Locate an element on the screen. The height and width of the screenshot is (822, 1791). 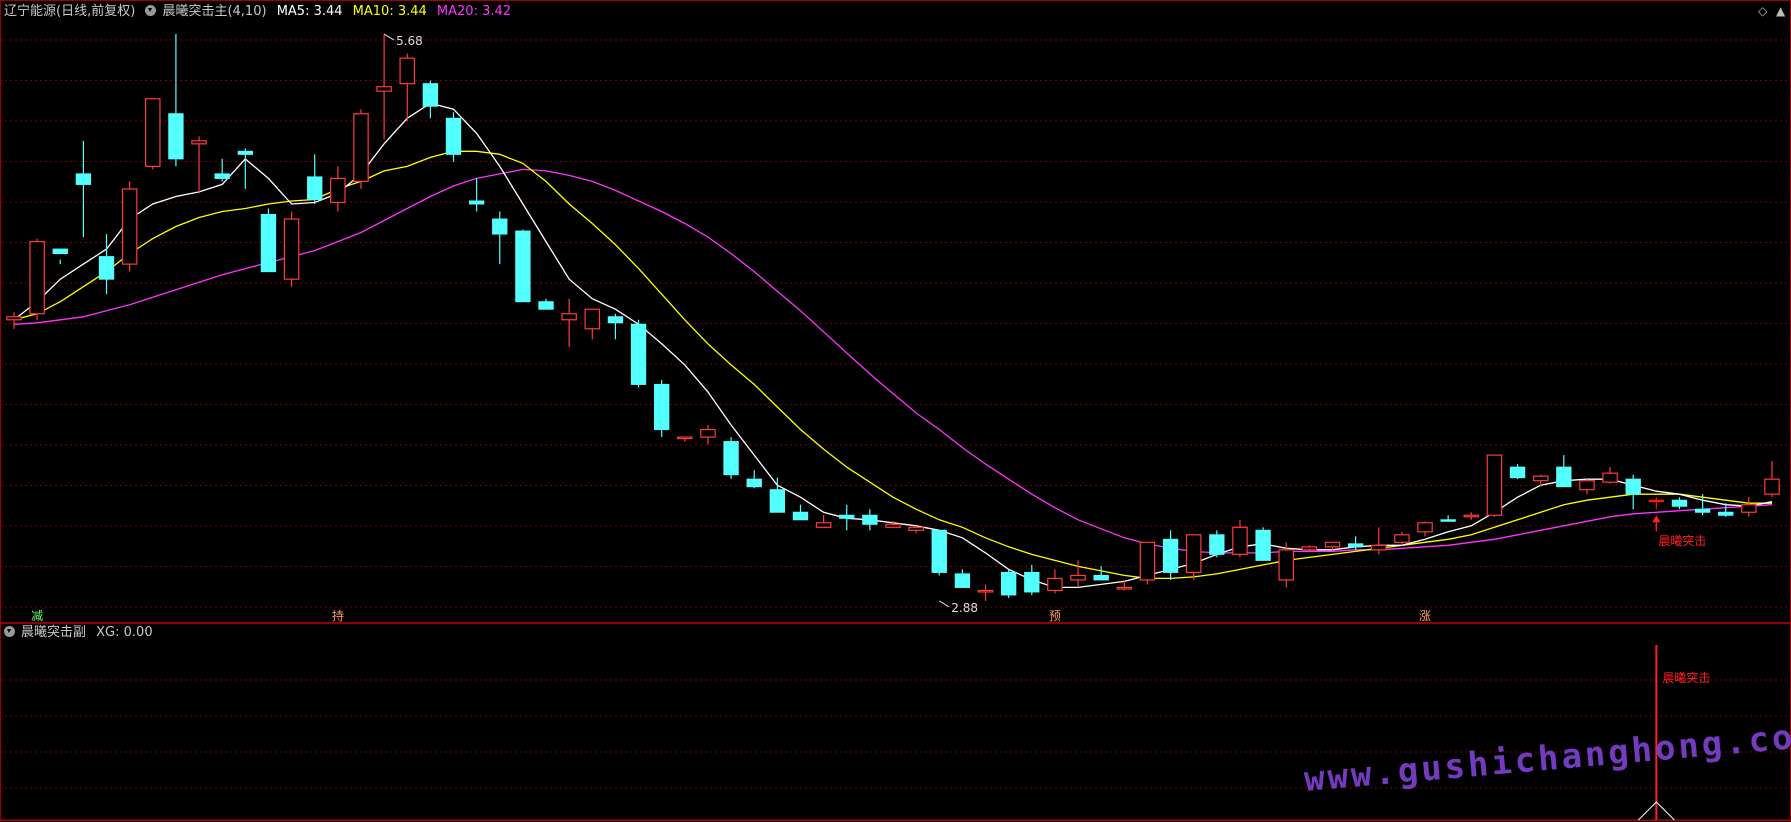
sub-indicator-menu-icon is located at coordinates (9, 631).